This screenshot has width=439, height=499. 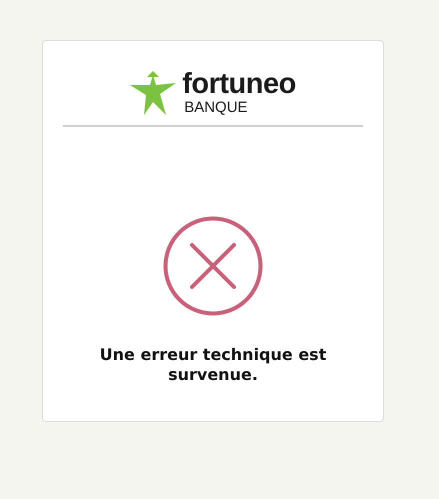 What do you see at coordinates (153, 92) in the screenshot?
I see `star-figure-icon` at bounding box center [153, 92].